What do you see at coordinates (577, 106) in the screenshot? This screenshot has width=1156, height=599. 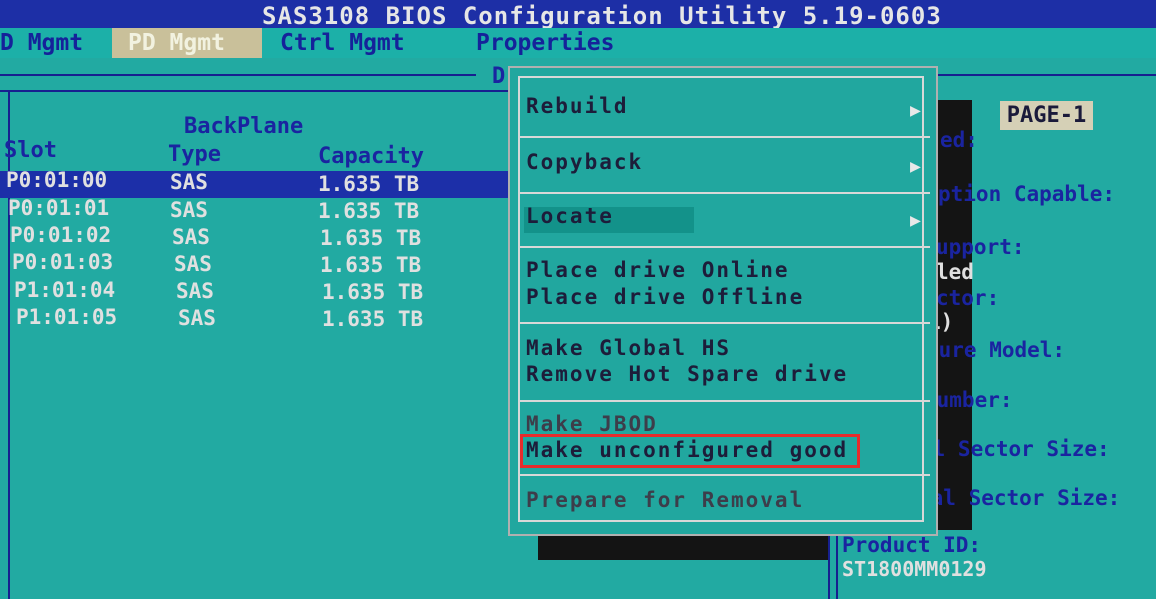 I see `menu-item-rebuild: Rebuild` at bounding box center [577, 106].